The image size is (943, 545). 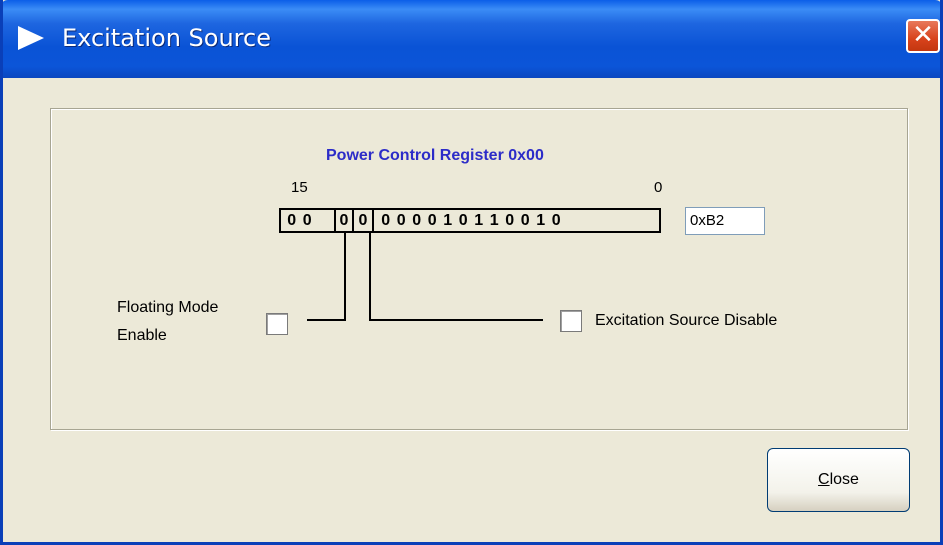 I want to click on bit-group-floating: 0, so click(x=344, y=220).